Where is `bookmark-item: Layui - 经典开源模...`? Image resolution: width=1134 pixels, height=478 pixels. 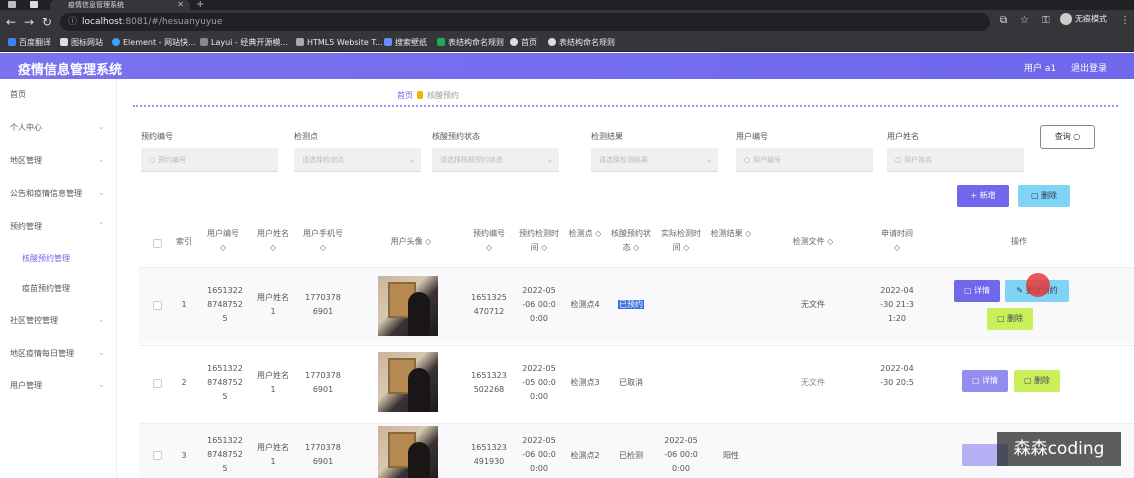 bookmark-item: Layui - 经典开源模... is located at coordinates (244, 43).